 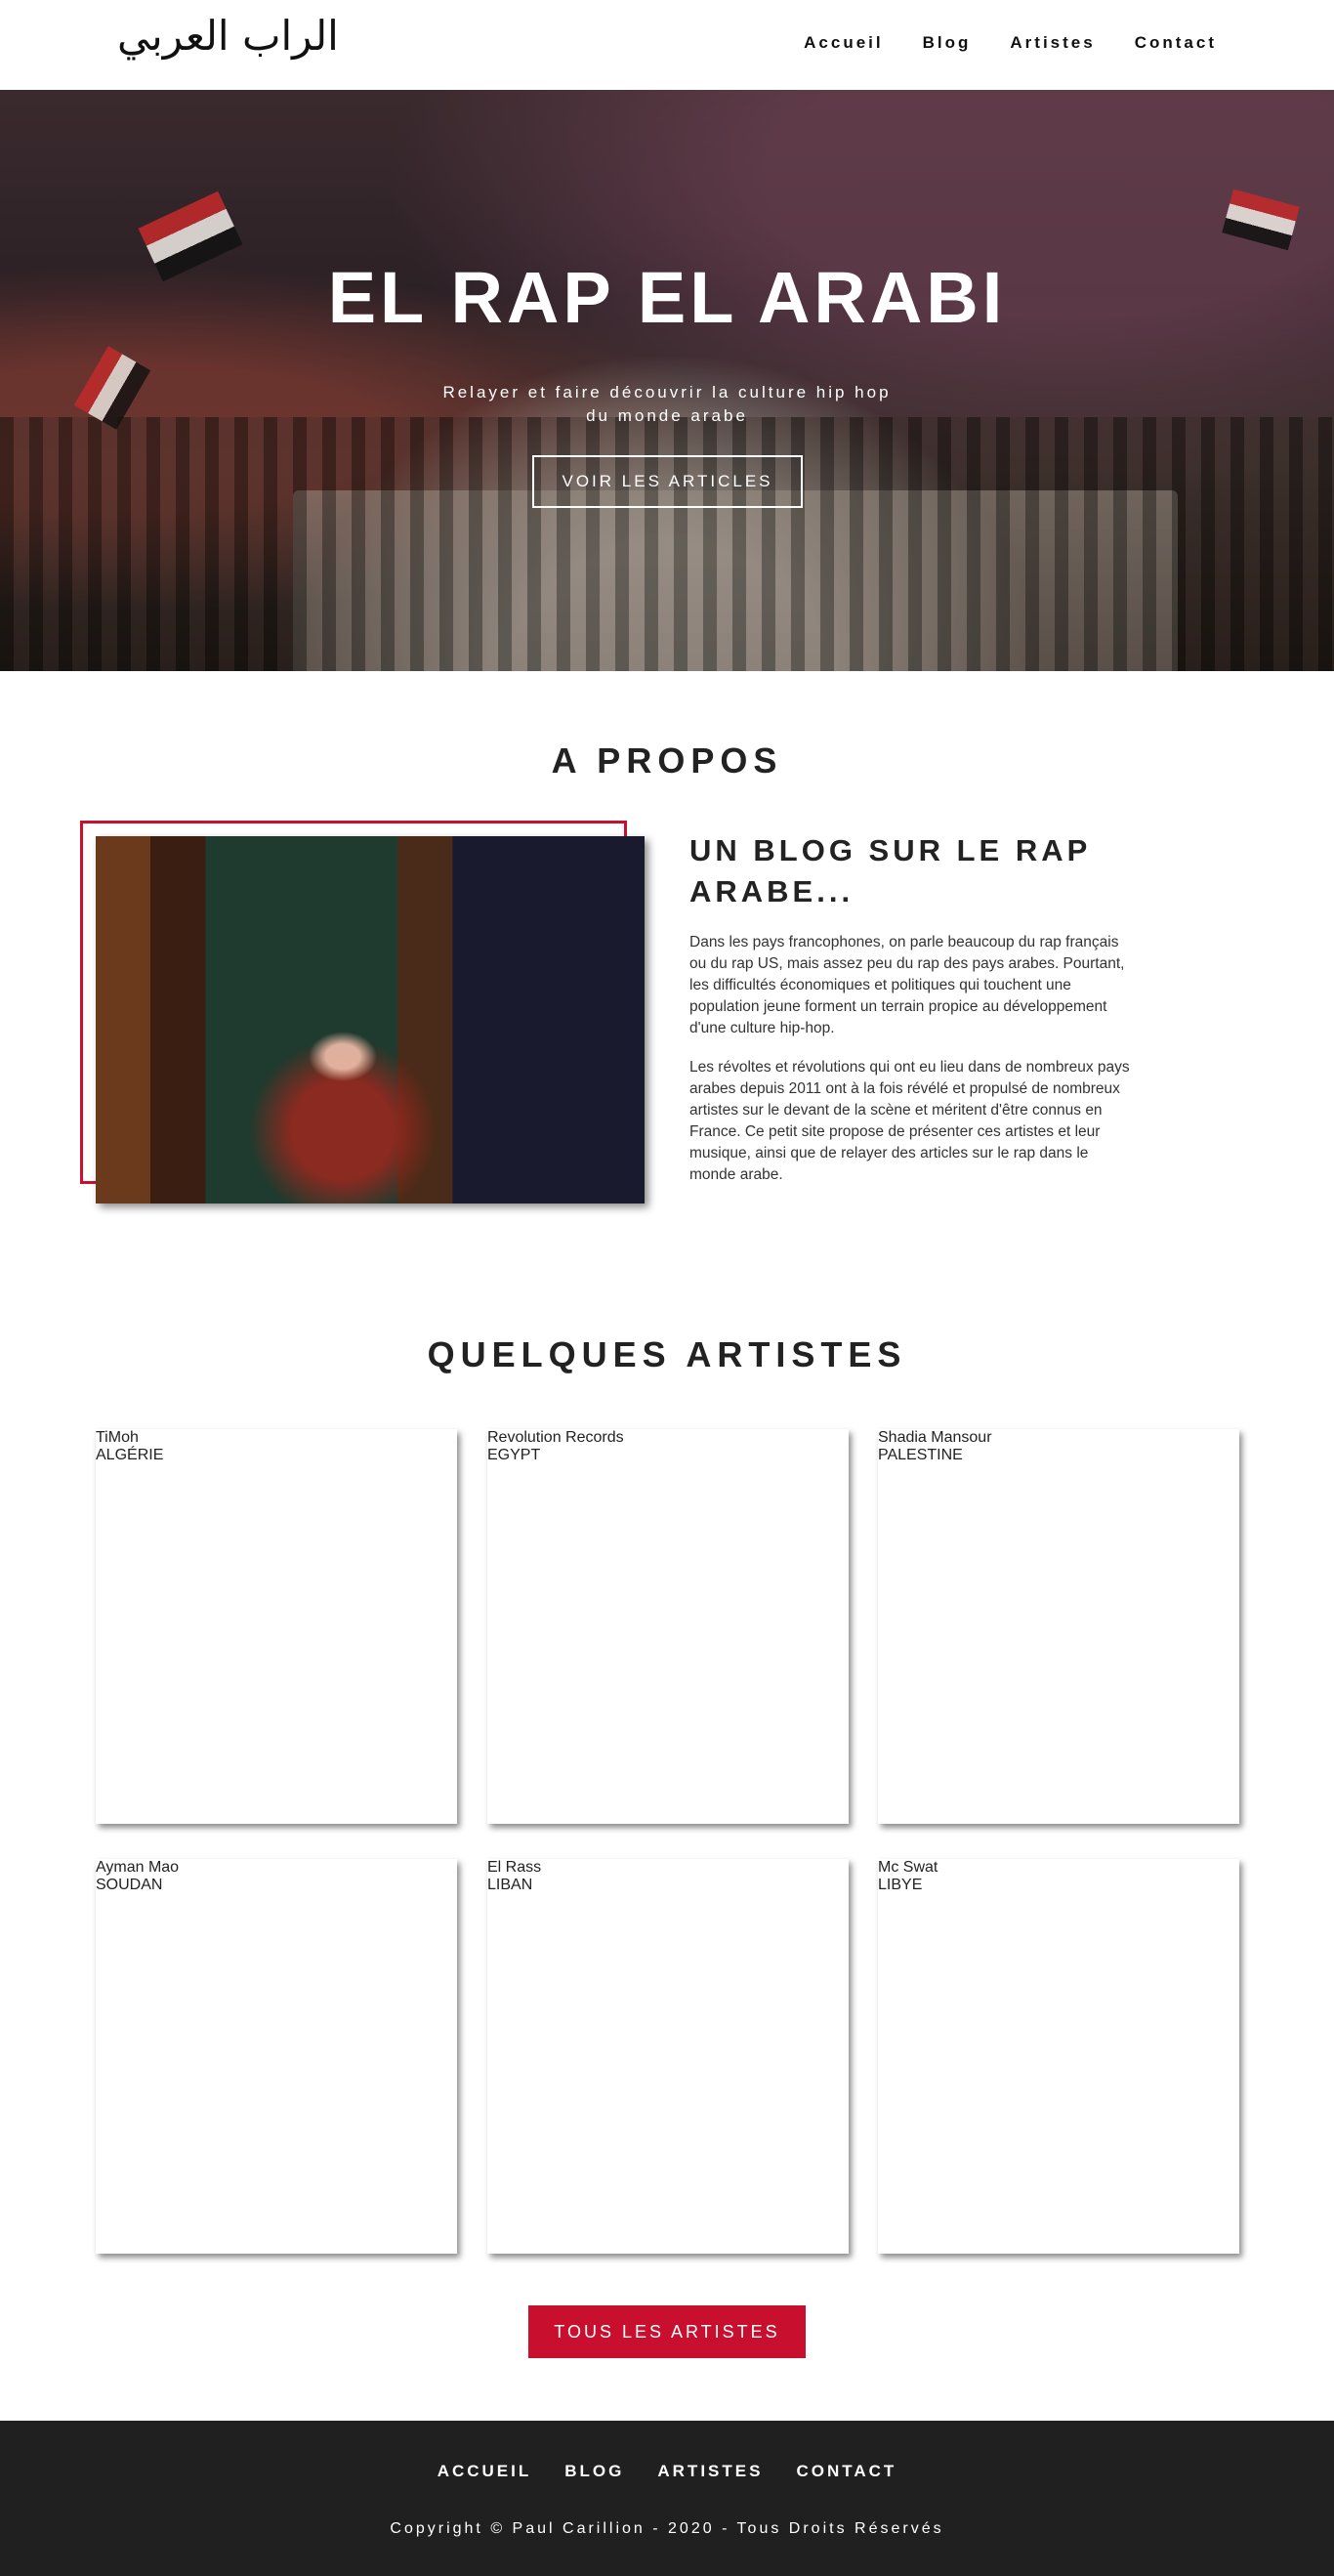 What do you see at coordinates (138, 1867) in the screenshot?
I see `artist-name: Ayman Mao` at bounding box center [138, 1867].